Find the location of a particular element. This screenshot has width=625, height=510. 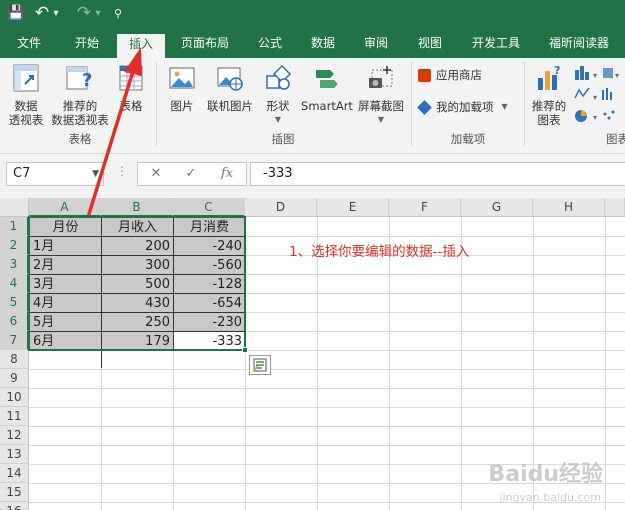

customize-toolbar-icon: ⚲ is located at coordinates (118, 13).